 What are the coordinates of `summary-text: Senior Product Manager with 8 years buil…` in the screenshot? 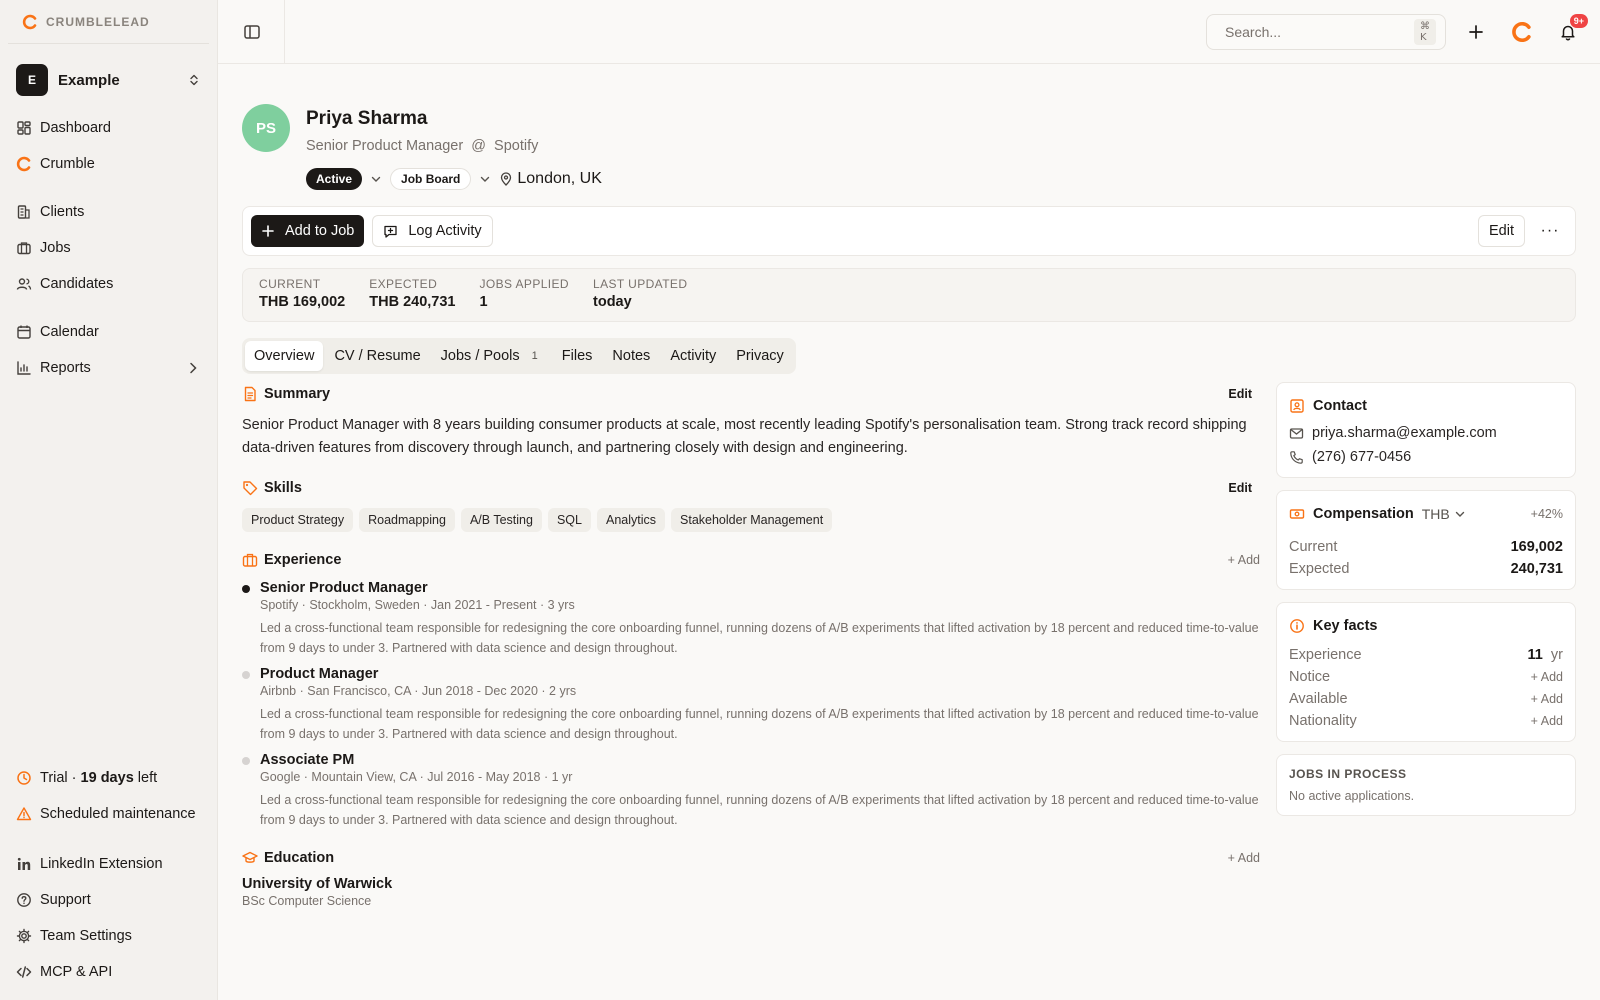 It's located at (744, 436).